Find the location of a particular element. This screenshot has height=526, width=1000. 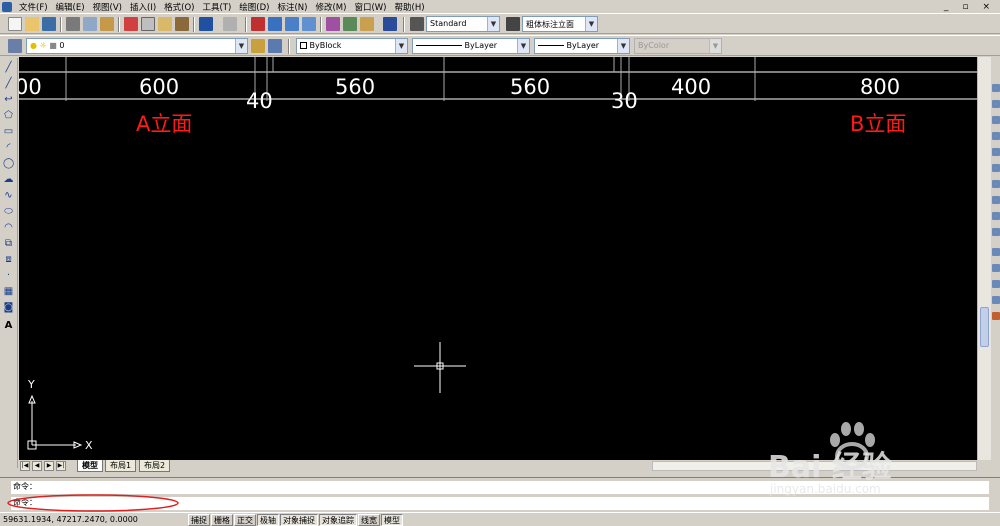

save-icon is located at coordinates (49, 24).